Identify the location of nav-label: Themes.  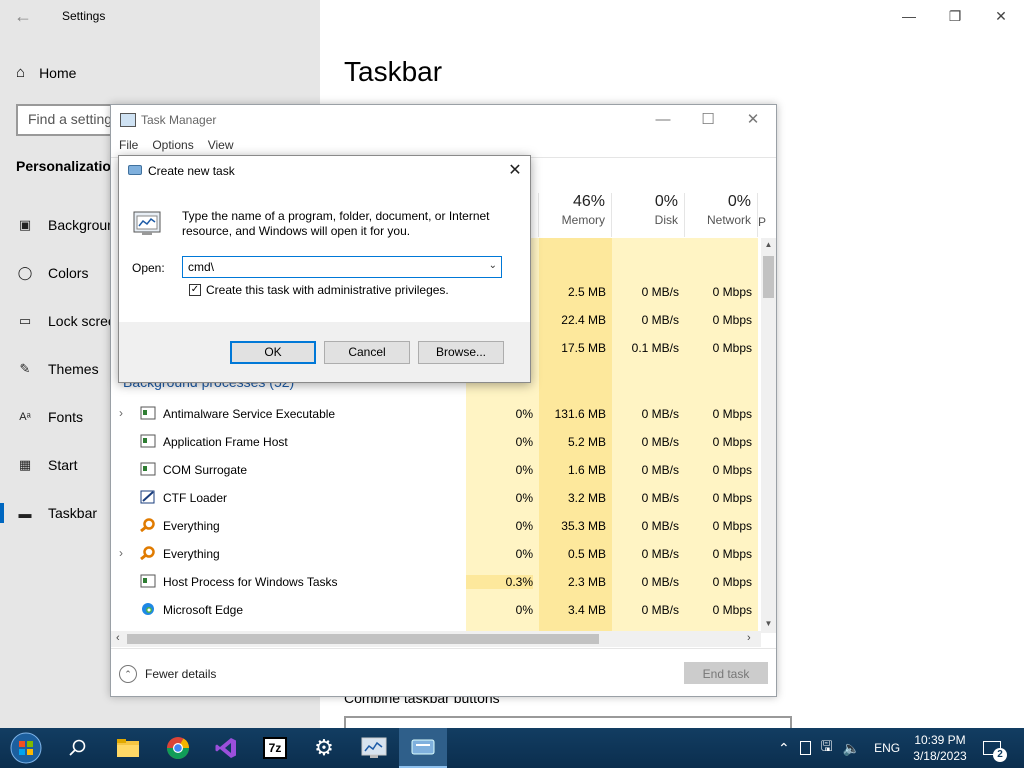
(73, 369).